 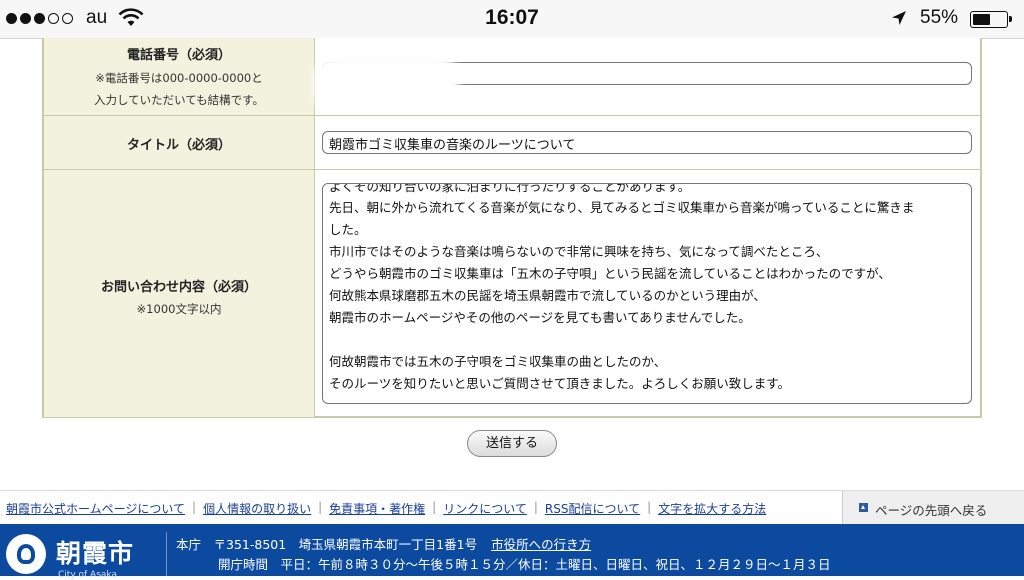 What do you see at coordinates (863, 507) in the screenshot?
I see `arrow-up-icon` at bounding box center [863, 507].